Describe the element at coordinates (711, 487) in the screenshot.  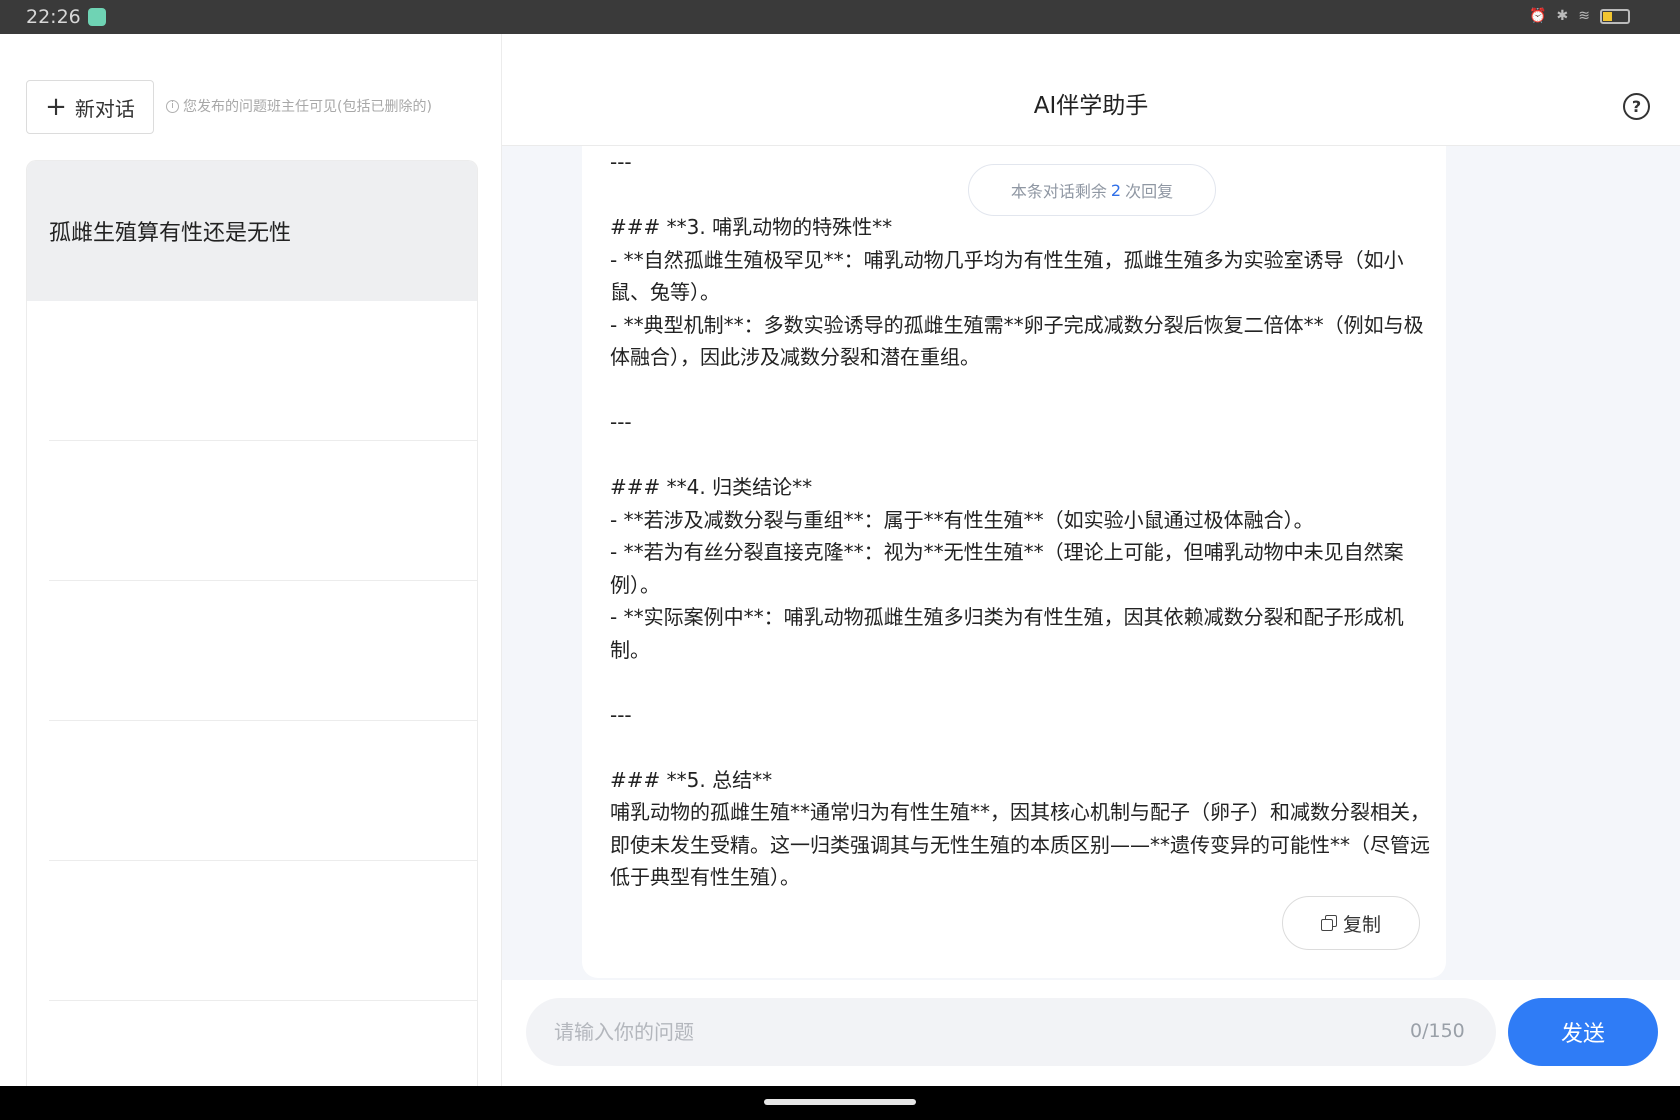
I see `message-line: ### **4. 归类结论**` at that location.